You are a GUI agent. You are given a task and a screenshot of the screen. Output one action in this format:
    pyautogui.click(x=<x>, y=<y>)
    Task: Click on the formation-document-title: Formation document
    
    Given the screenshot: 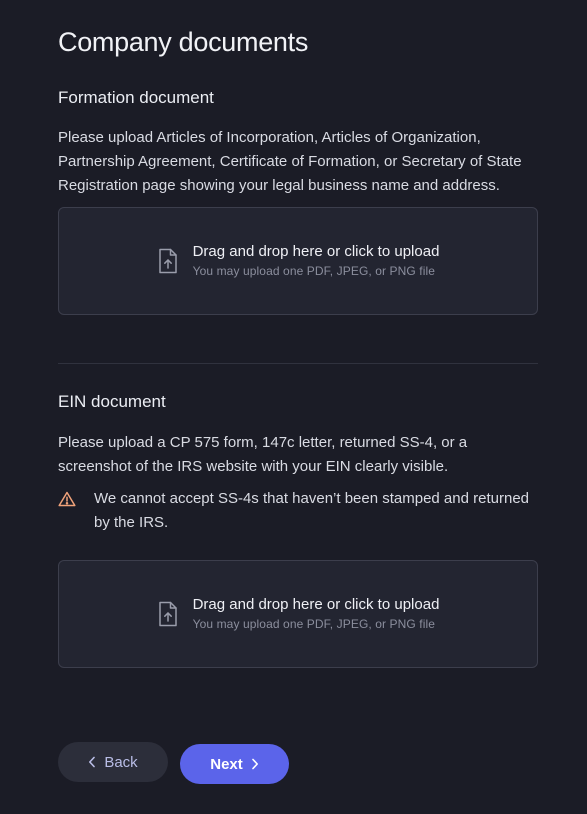 What is the action you would take?
    pyautogui.click(x=136, y=97)
    